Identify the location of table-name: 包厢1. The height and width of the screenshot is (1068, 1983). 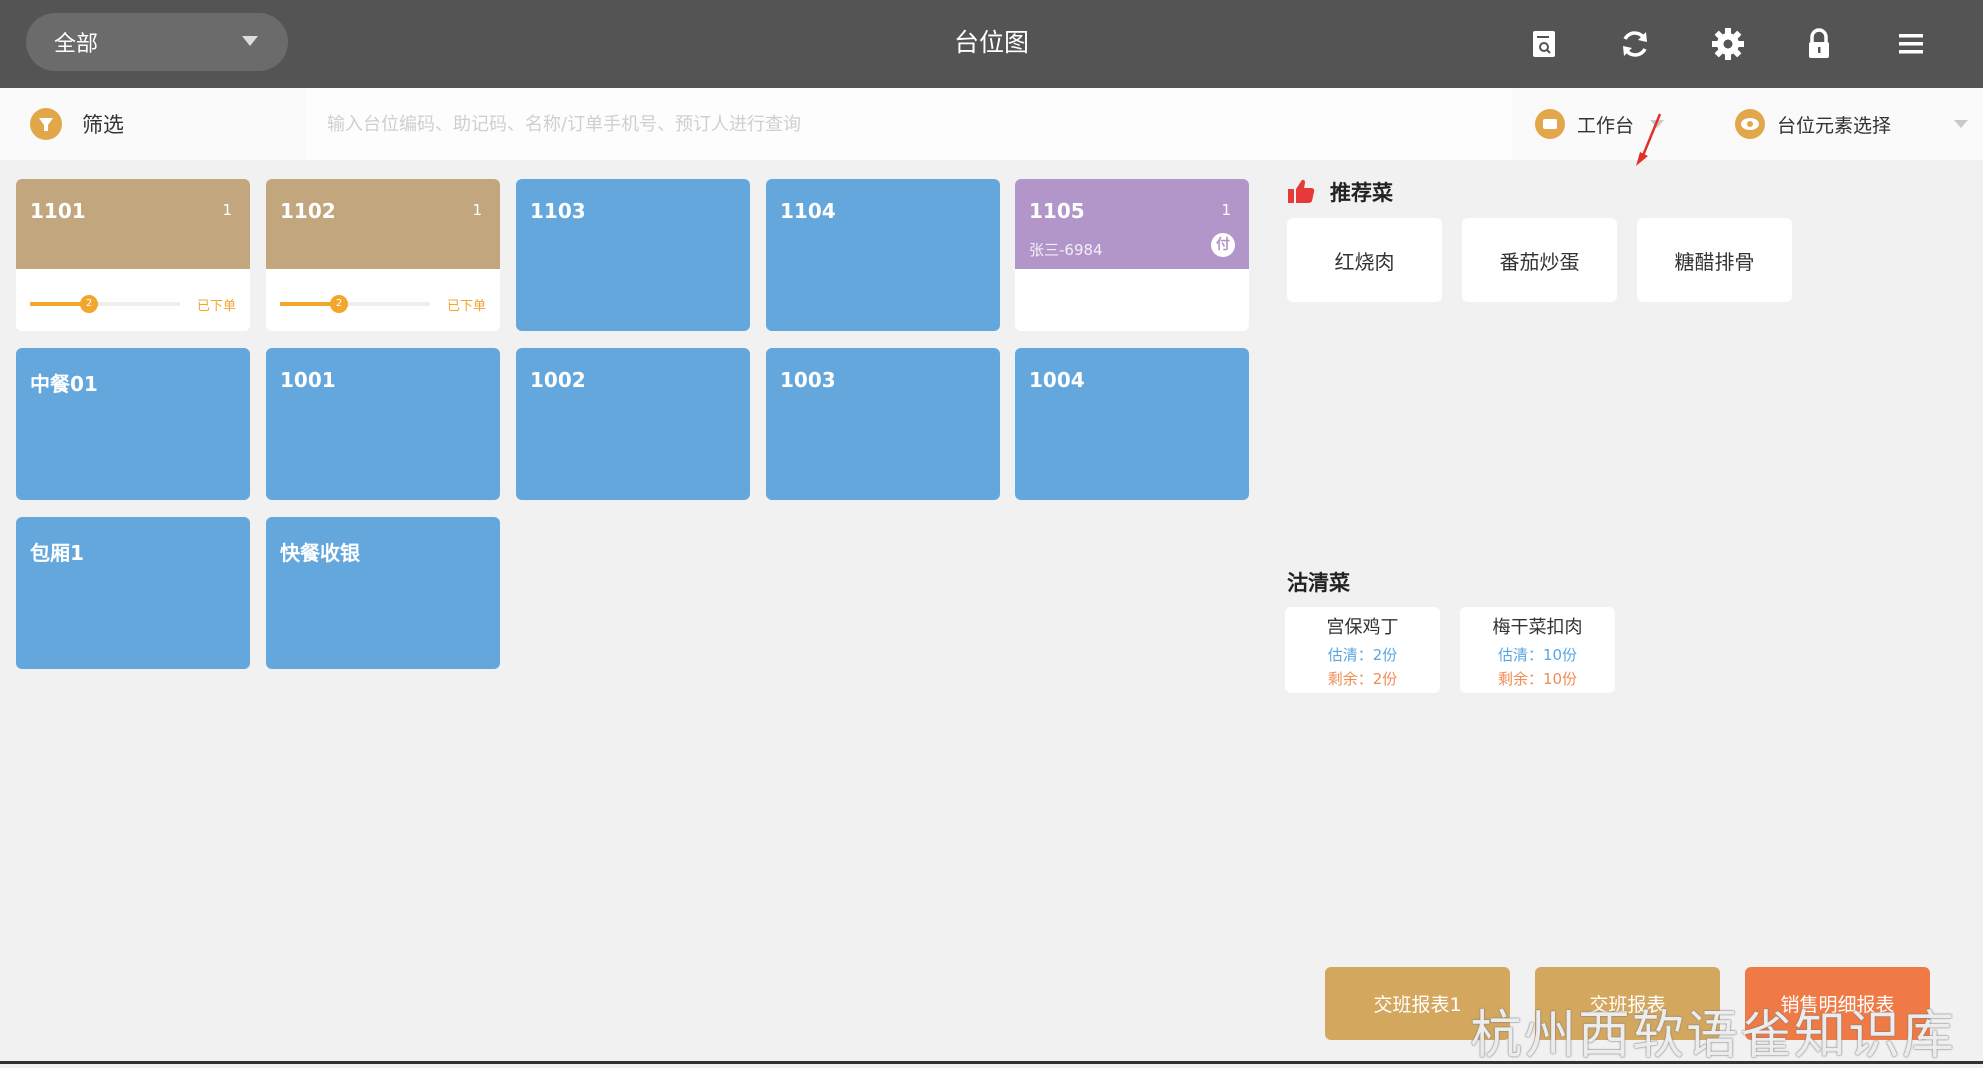
(57, 553).